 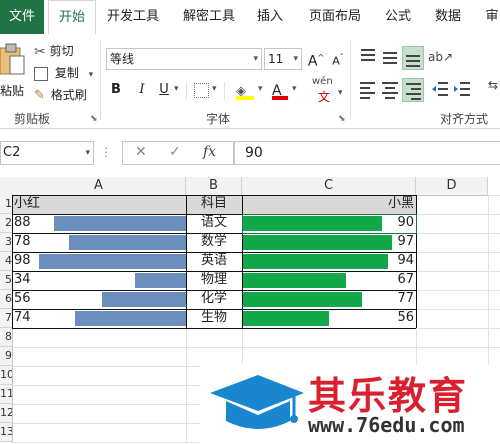 What do you see at coordinates (6, 375) in the screenshot?
I see `row-header: 10` at bounding box center [6, 375].